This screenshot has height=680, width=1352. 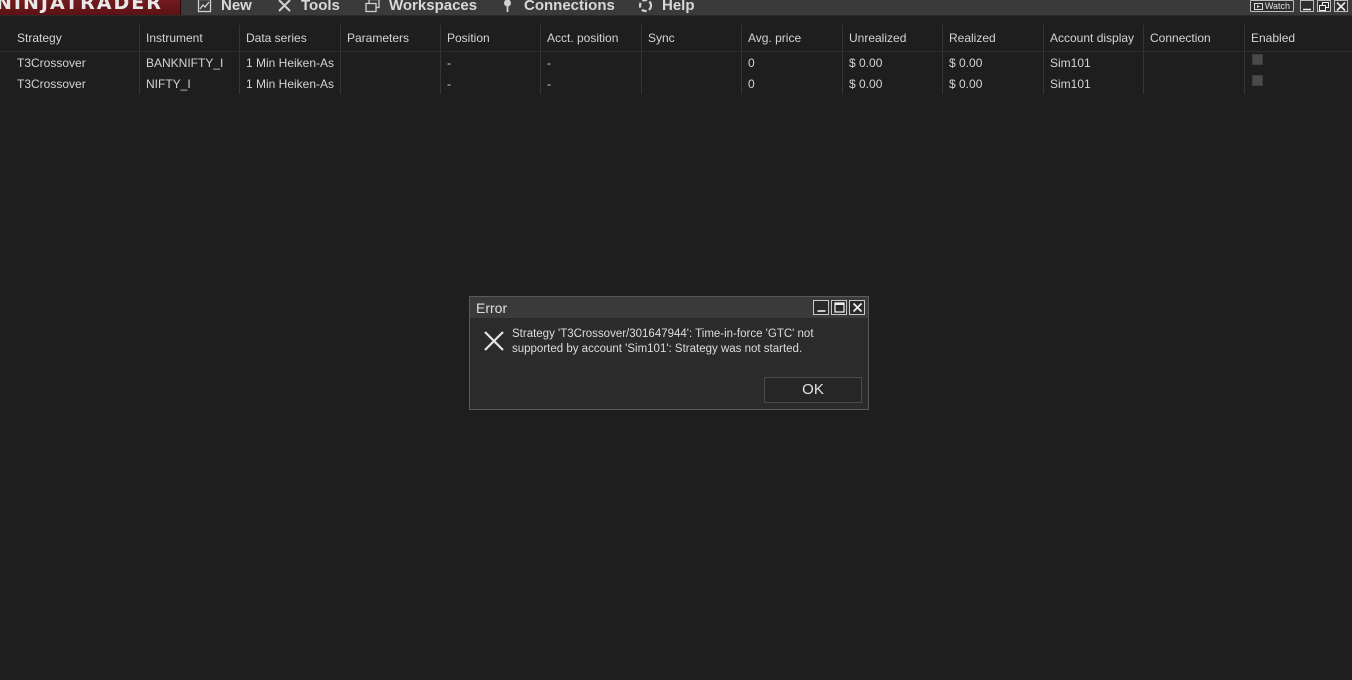 What do you see at coordinates (81, 7) in the screenshot?
I see `logo-text: NINJATRADER` at bounding box center [81, 7].